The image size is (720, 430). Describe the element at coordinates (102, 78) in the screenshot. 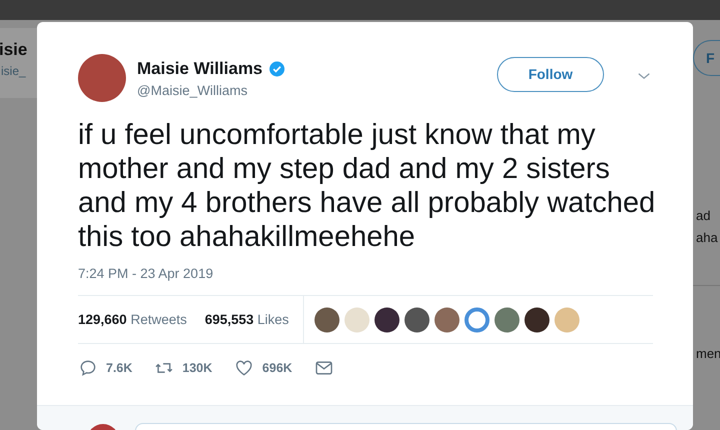

I see `avatar-photo` at that location.